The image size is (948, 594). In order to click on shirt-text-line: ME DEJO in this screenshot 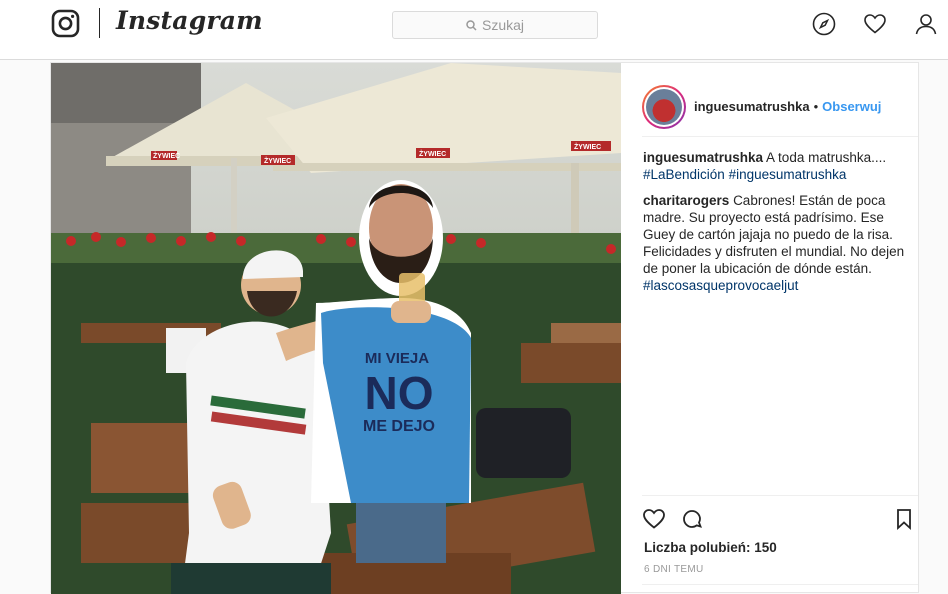, I will do `click(399, 426)`.